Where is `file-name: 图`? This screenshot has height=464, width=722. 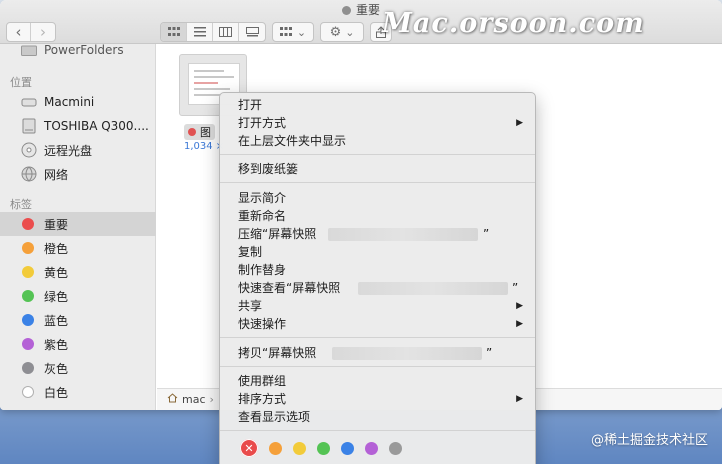
file-name: 图 is located at coordinates (199, 132).